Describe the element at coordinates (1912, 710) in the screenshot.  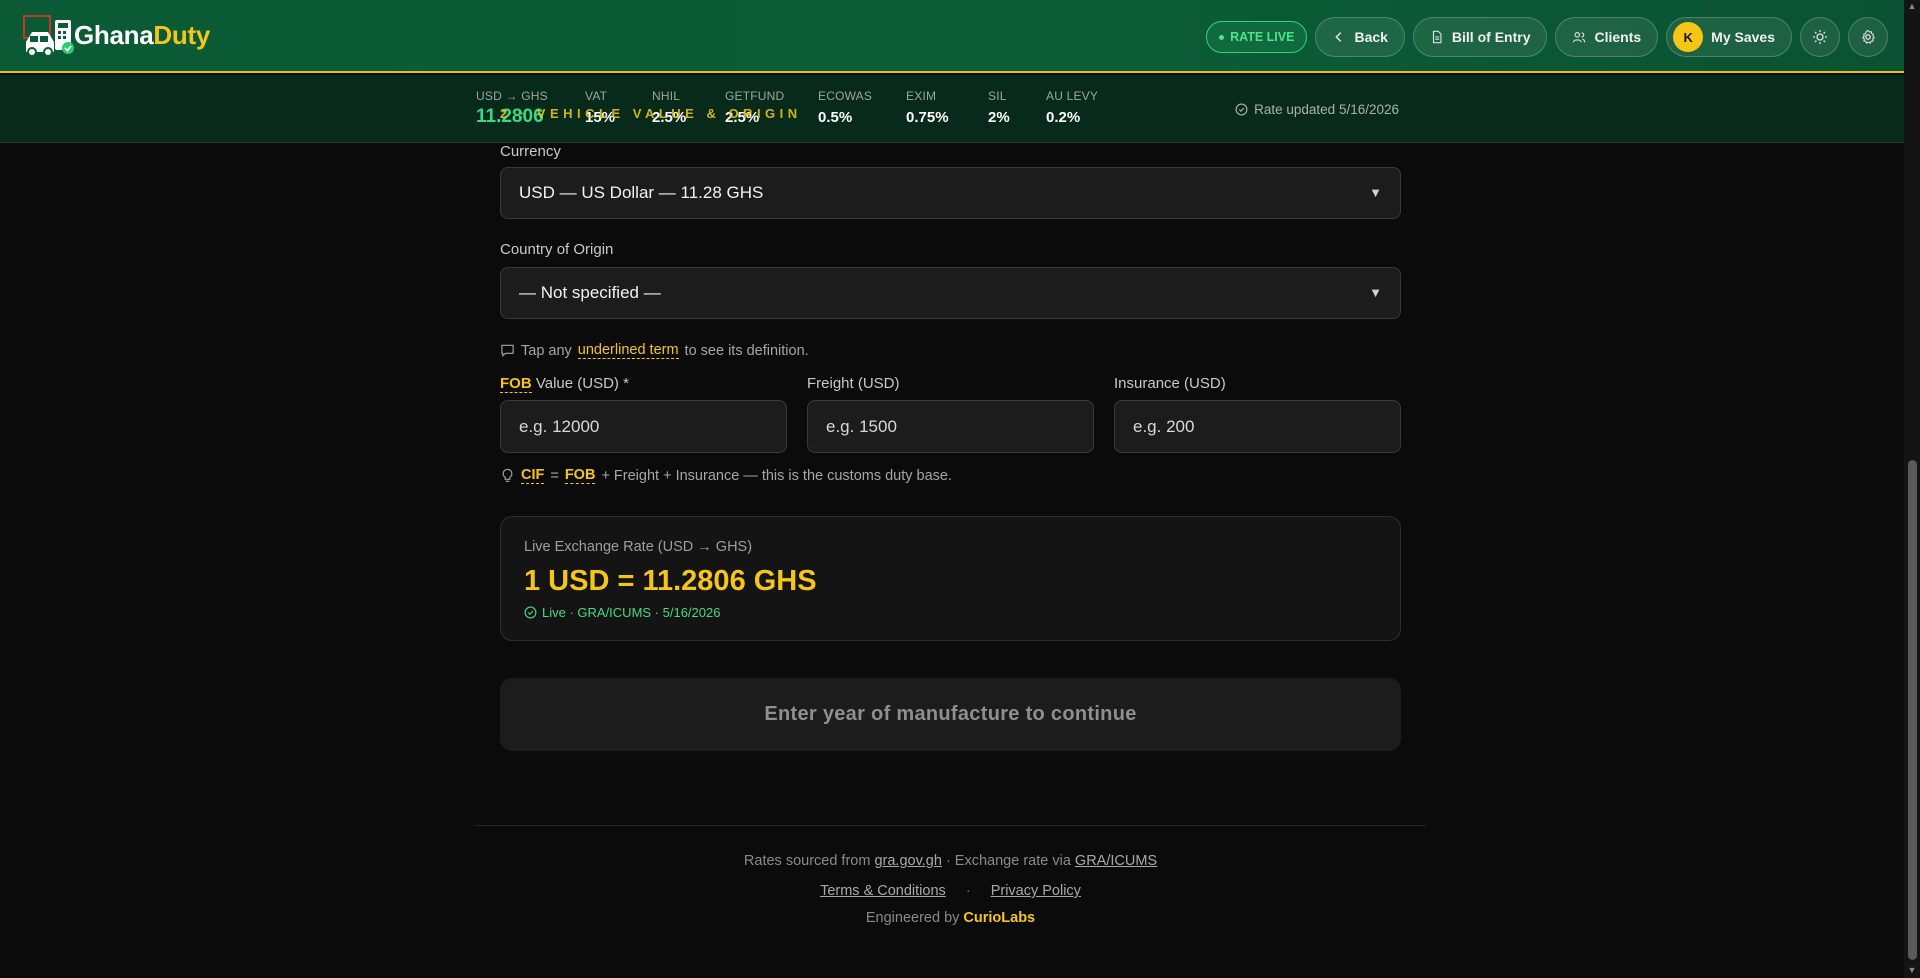
I see `scroll-thumb` at that location.